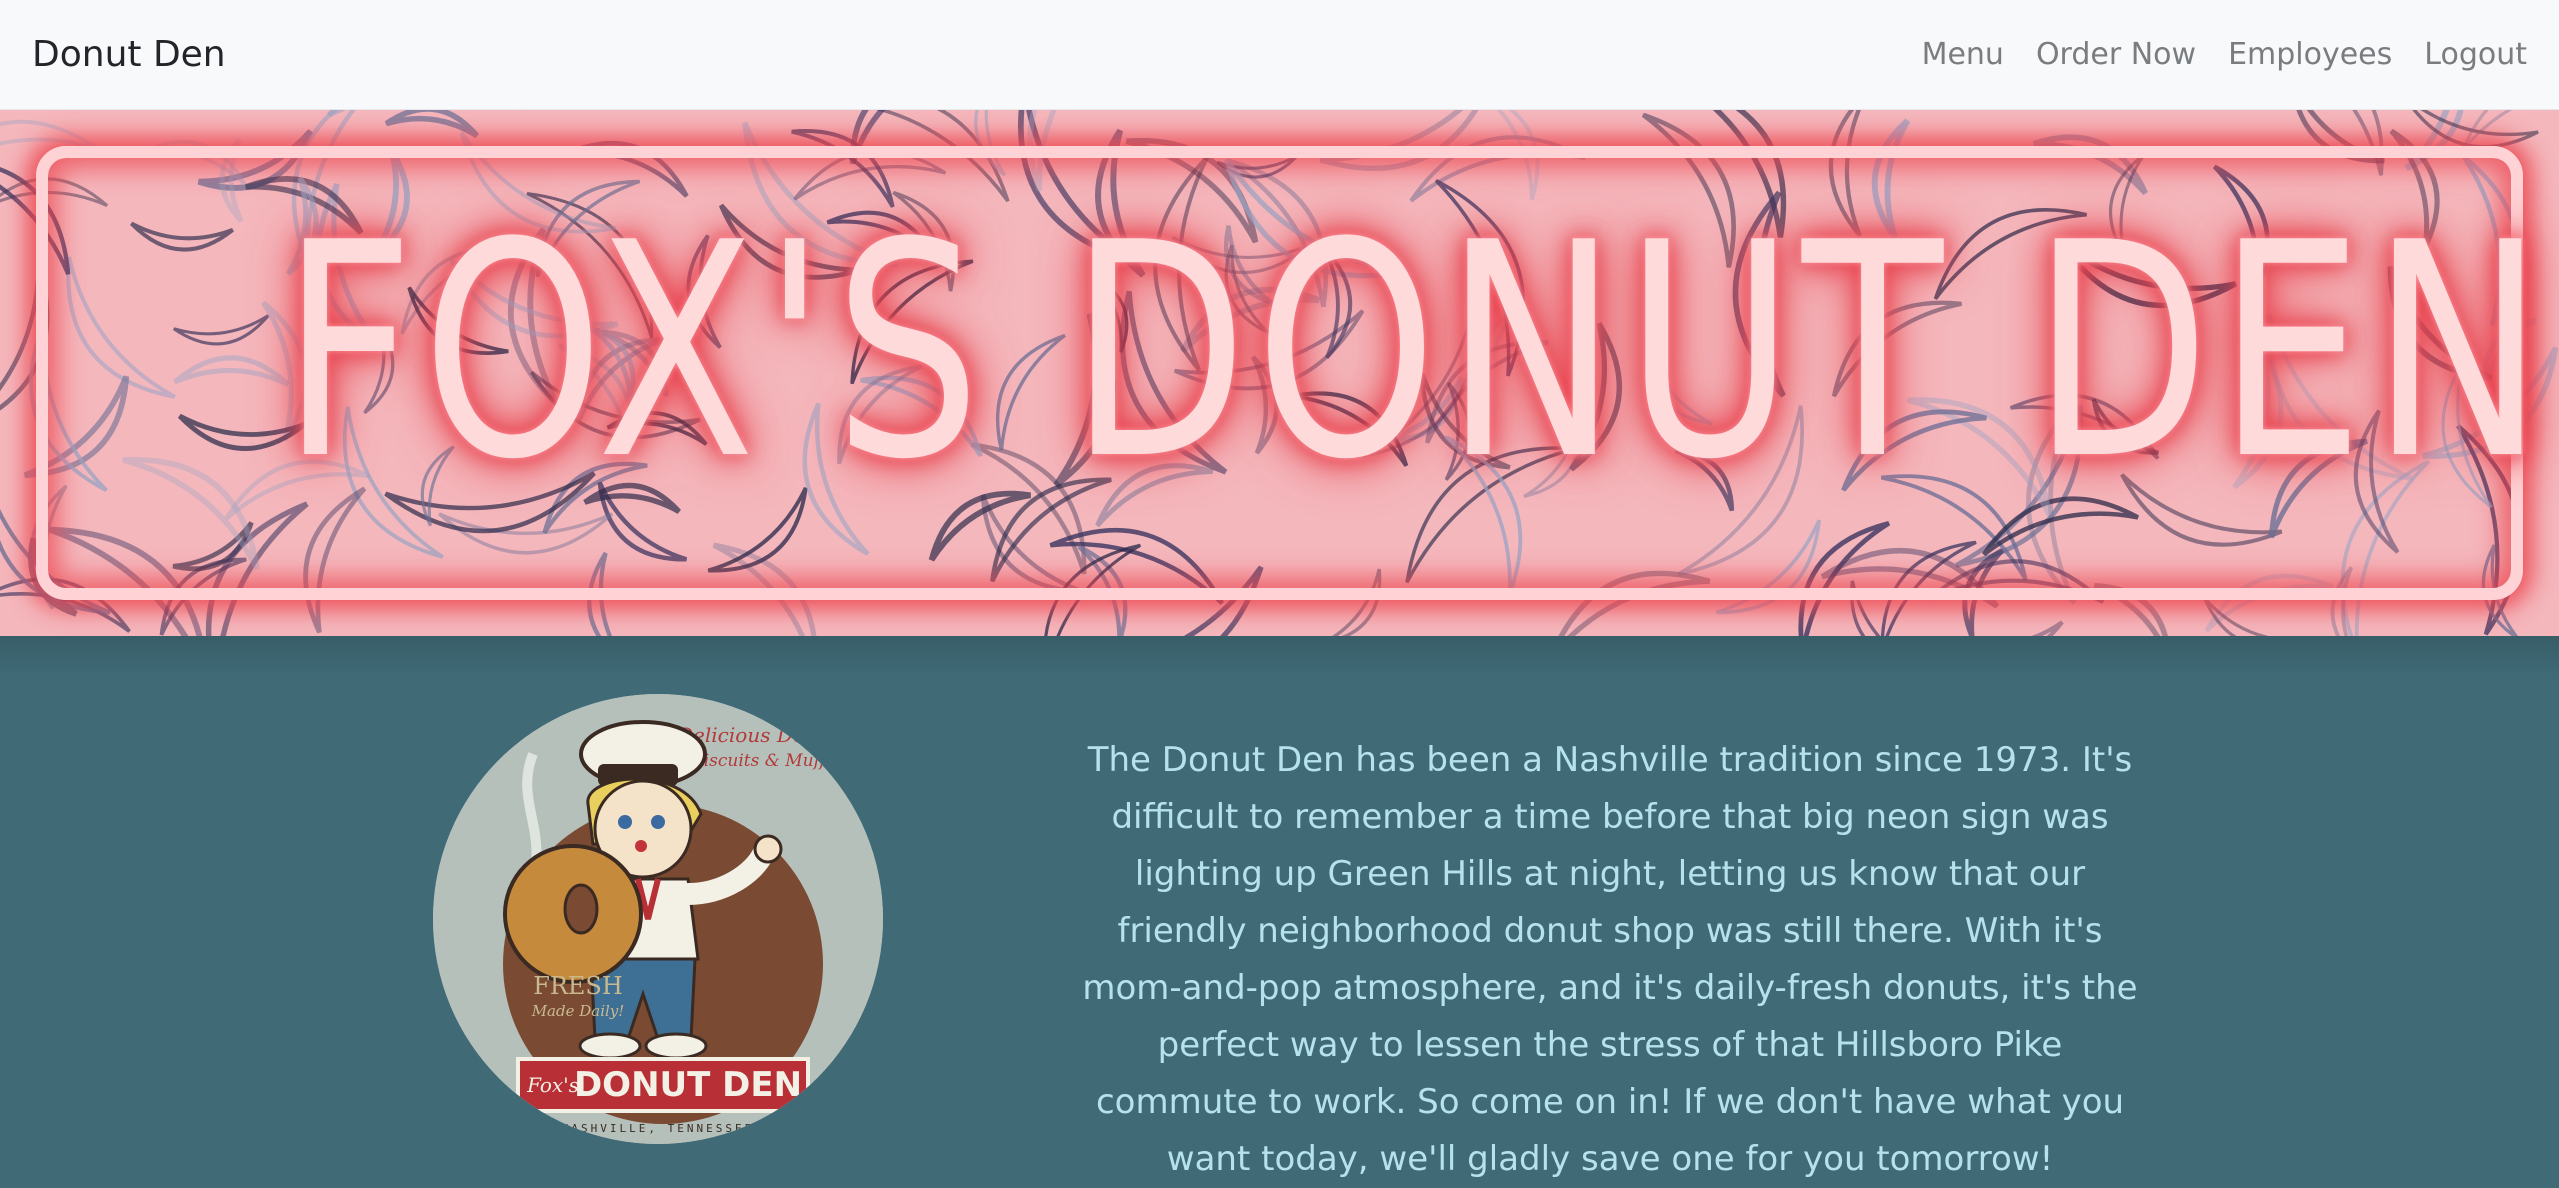 The width and height of the screenshot is (2559, 1188). Describe the element at coordinates (658, 1128) in the screenshot. I see `logo-footer: NASHVILLE, TENNESSEE` at that location.